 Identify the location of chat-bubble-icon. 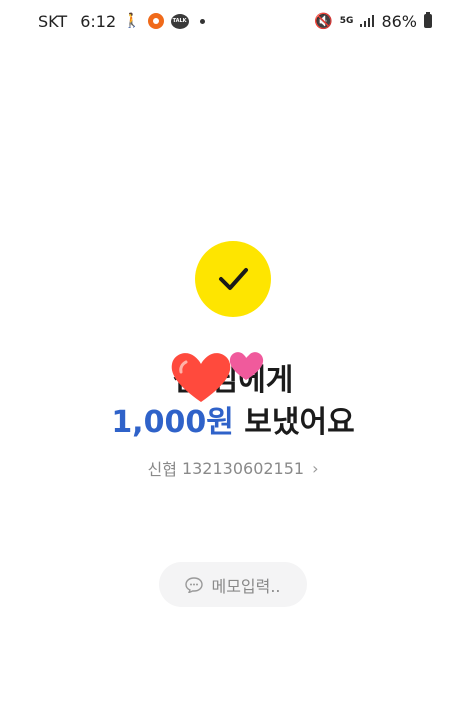
(194, 584).